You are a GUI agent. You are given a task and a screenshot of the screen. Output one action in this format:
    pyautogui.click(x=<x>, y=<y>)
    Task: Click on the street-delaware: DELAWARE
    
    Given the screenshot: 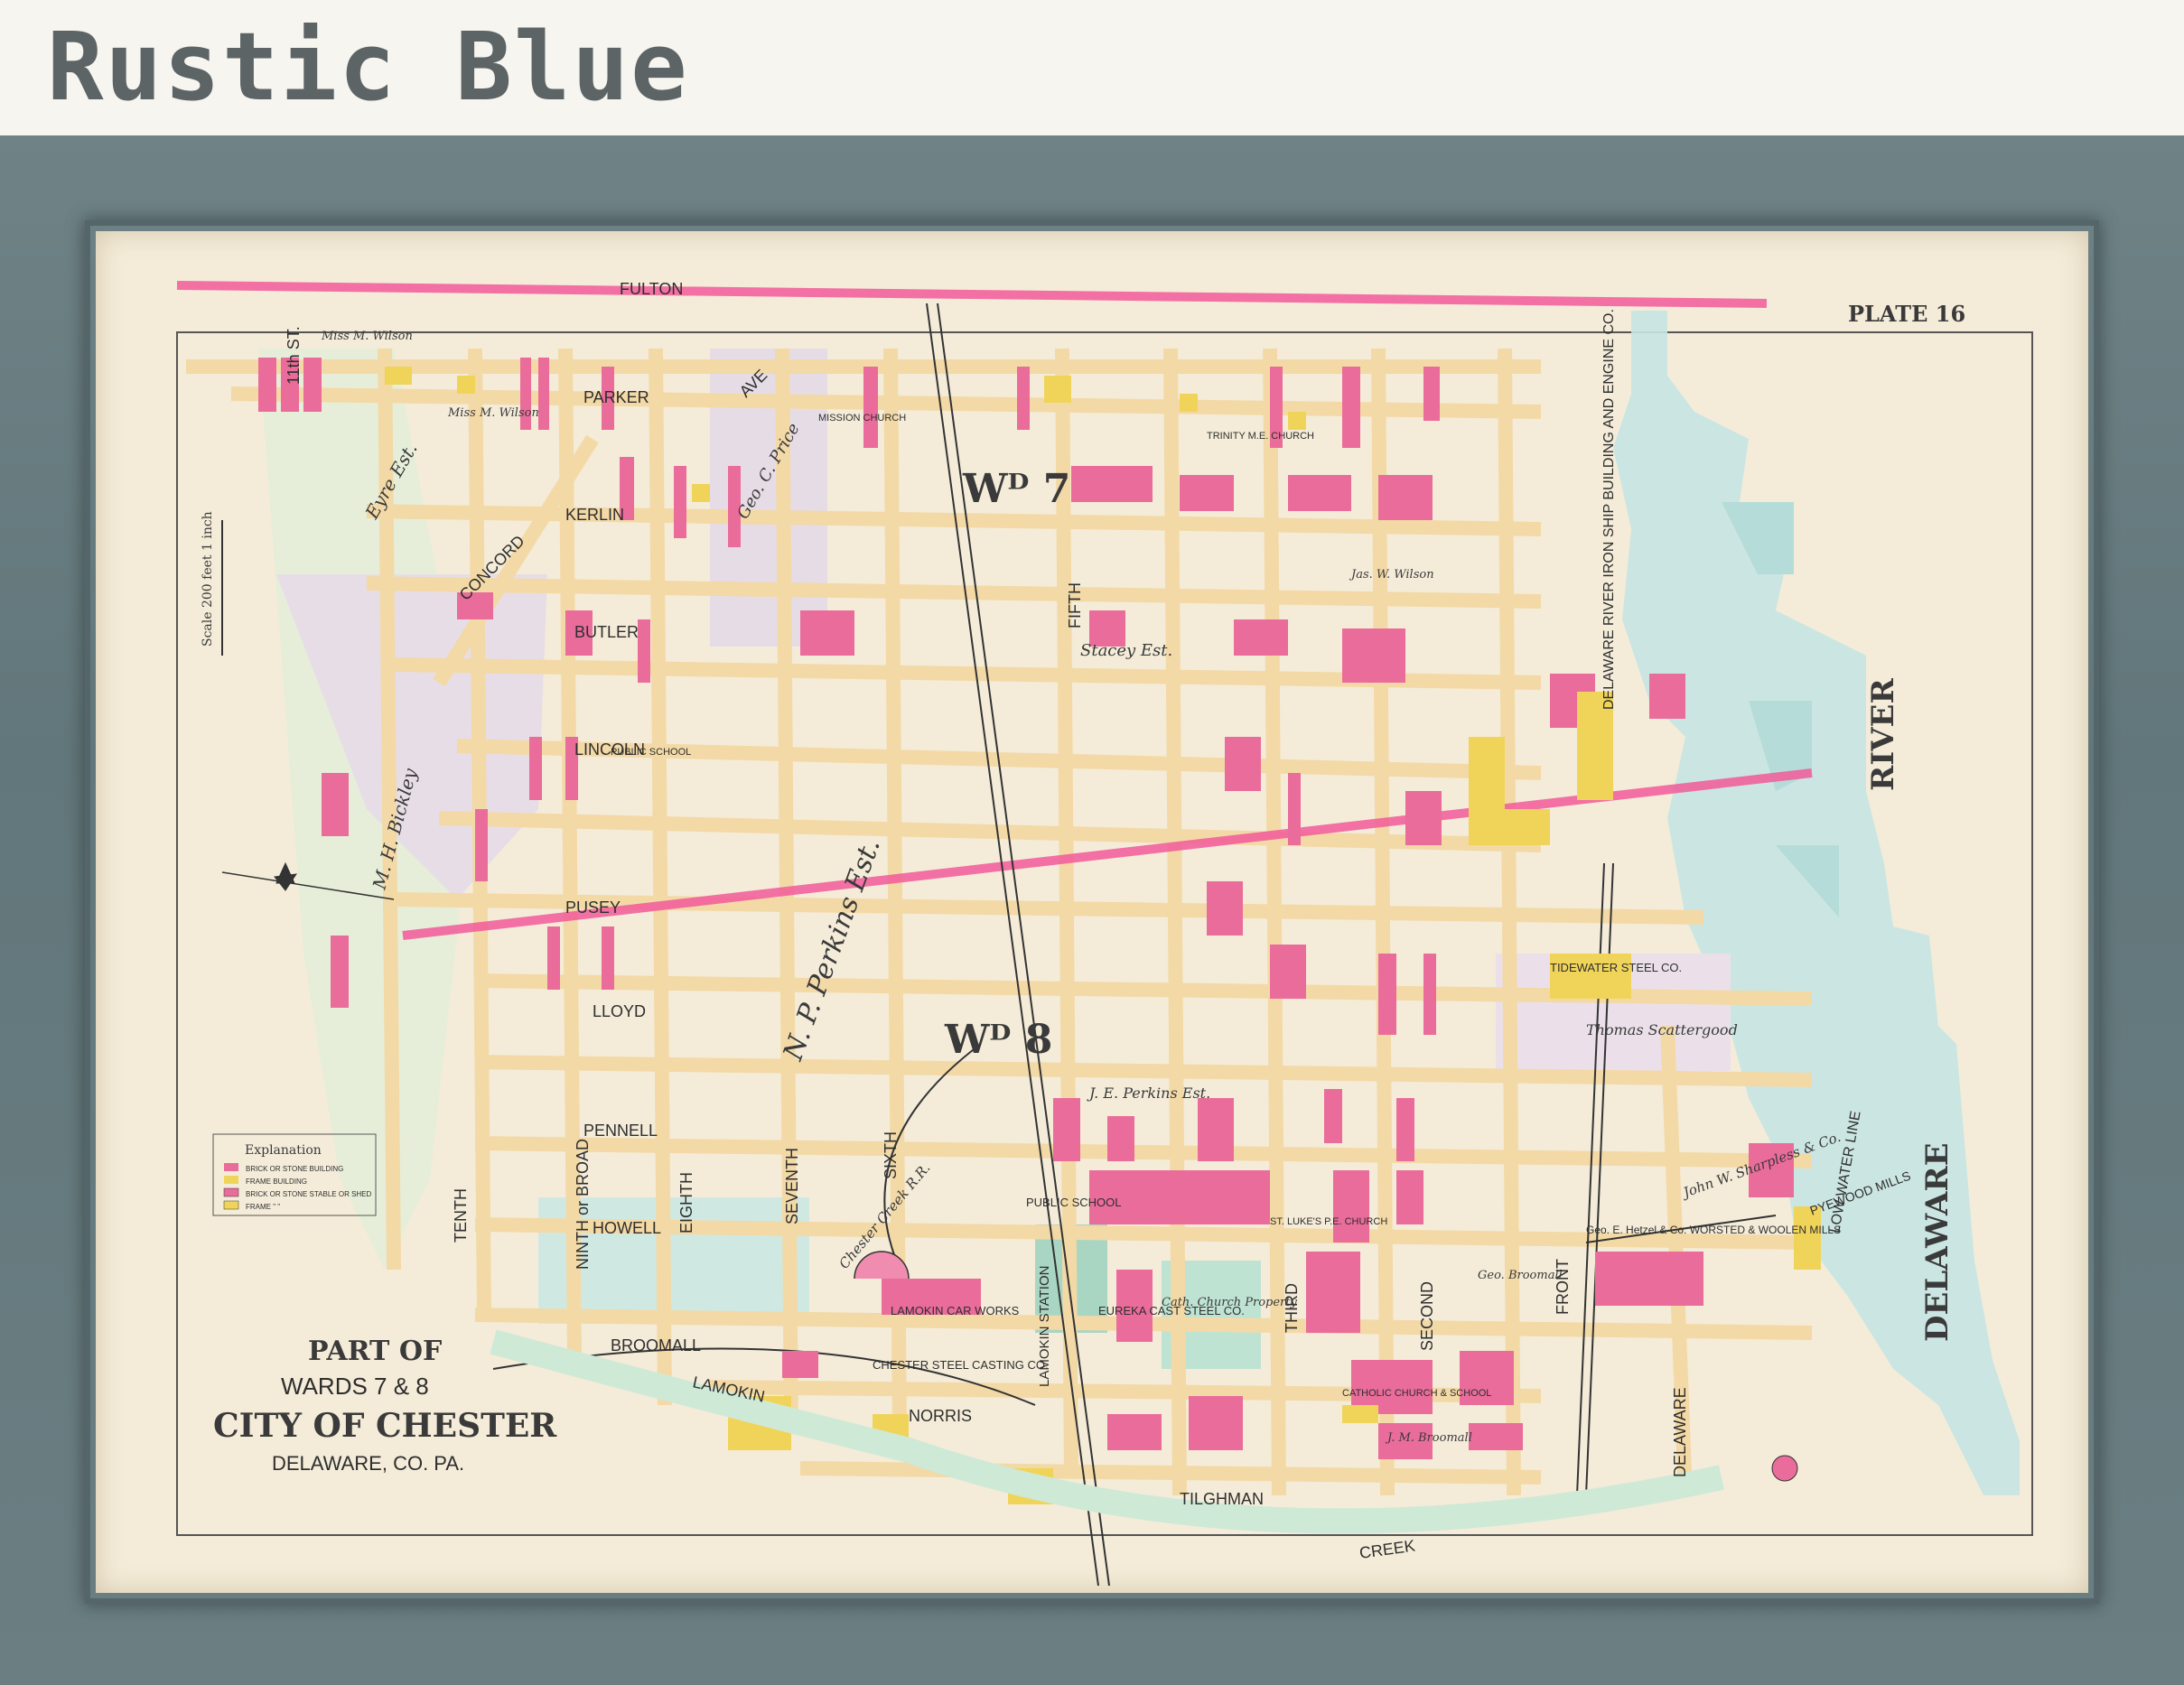 What is the action you would take?
    pyautogui.click(x=1680, y=1432)
    